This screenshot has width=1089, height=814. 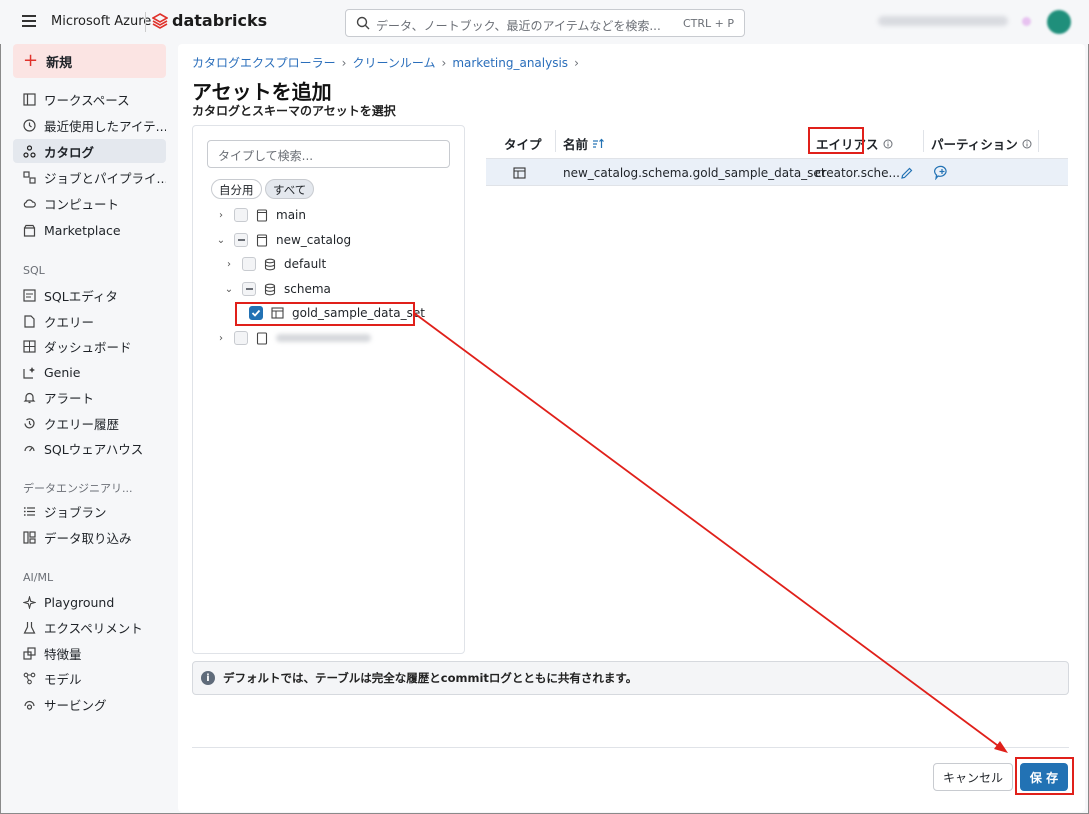 I want to click on tree-node-label: new_catalog, so click(x=314, y=240).